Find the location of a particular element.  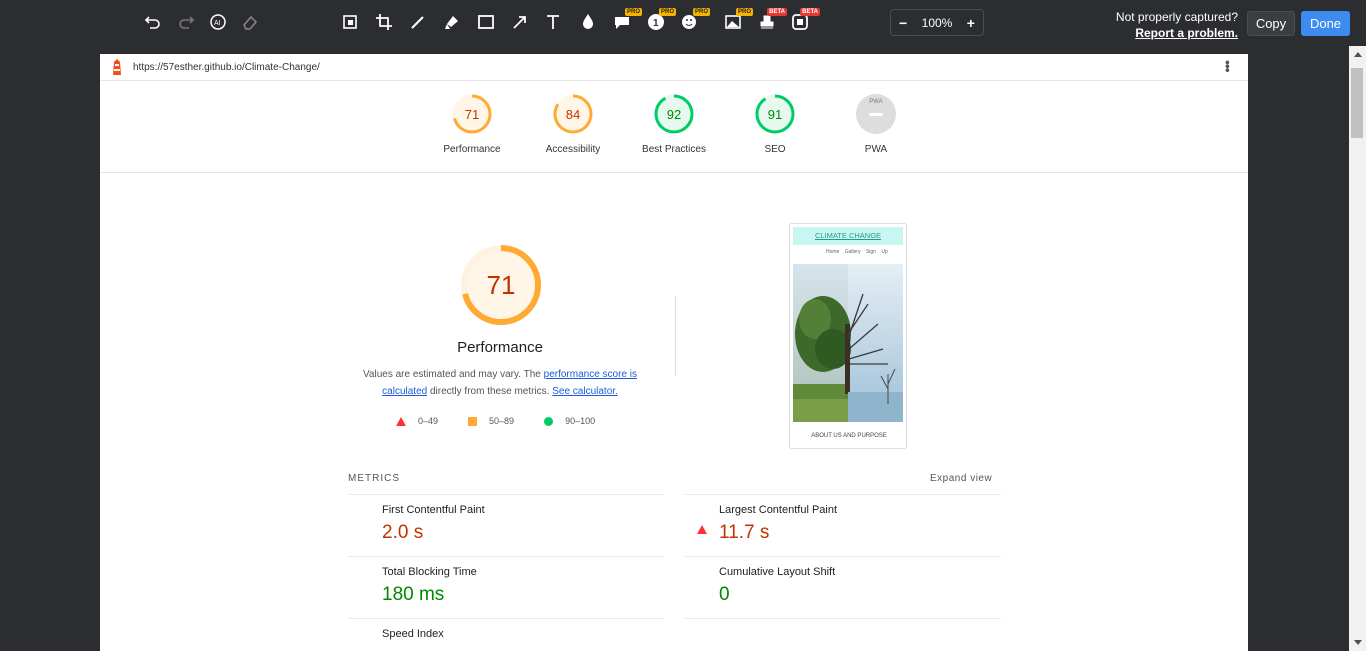

gauge-label: Performance is located at coordinates (472, 149).